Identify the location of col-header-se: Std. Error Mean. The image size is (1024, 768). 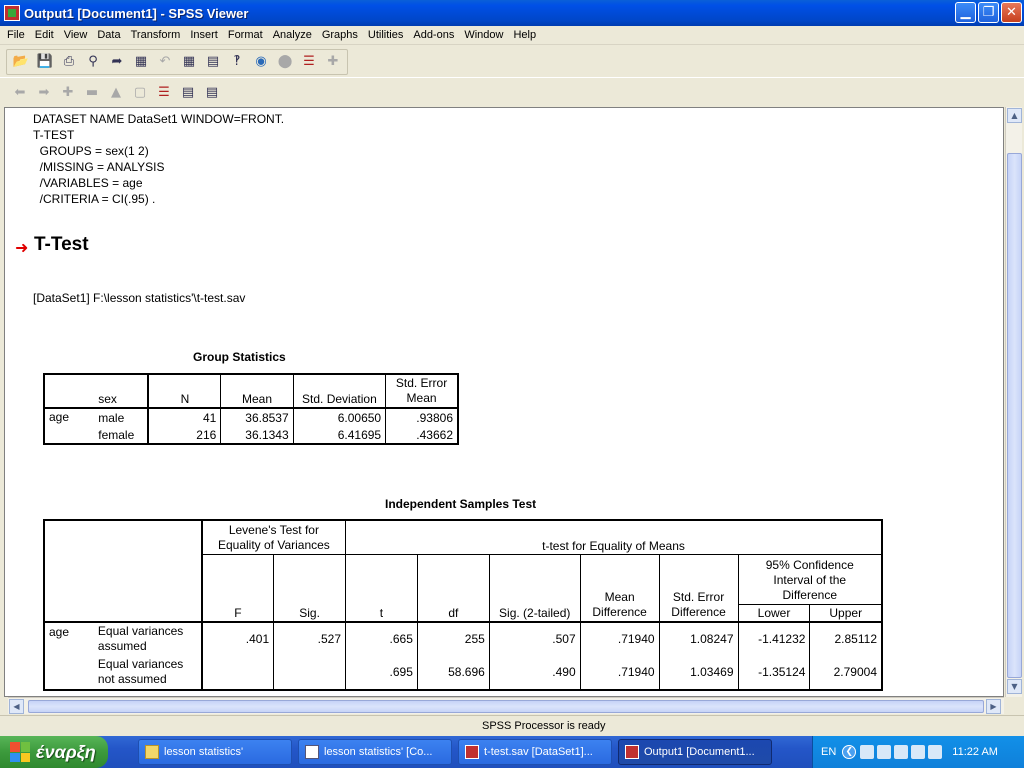
(421, 391).